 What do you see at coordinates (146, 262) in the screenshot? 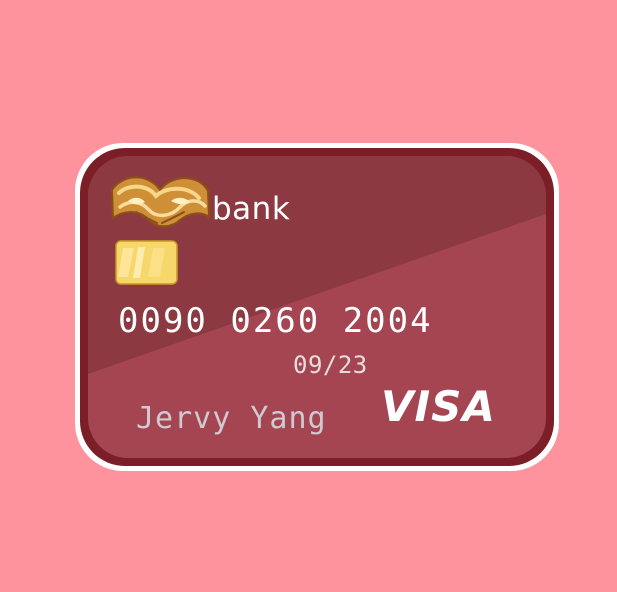
I see `chip-icon` at bounding box center [146, 262].